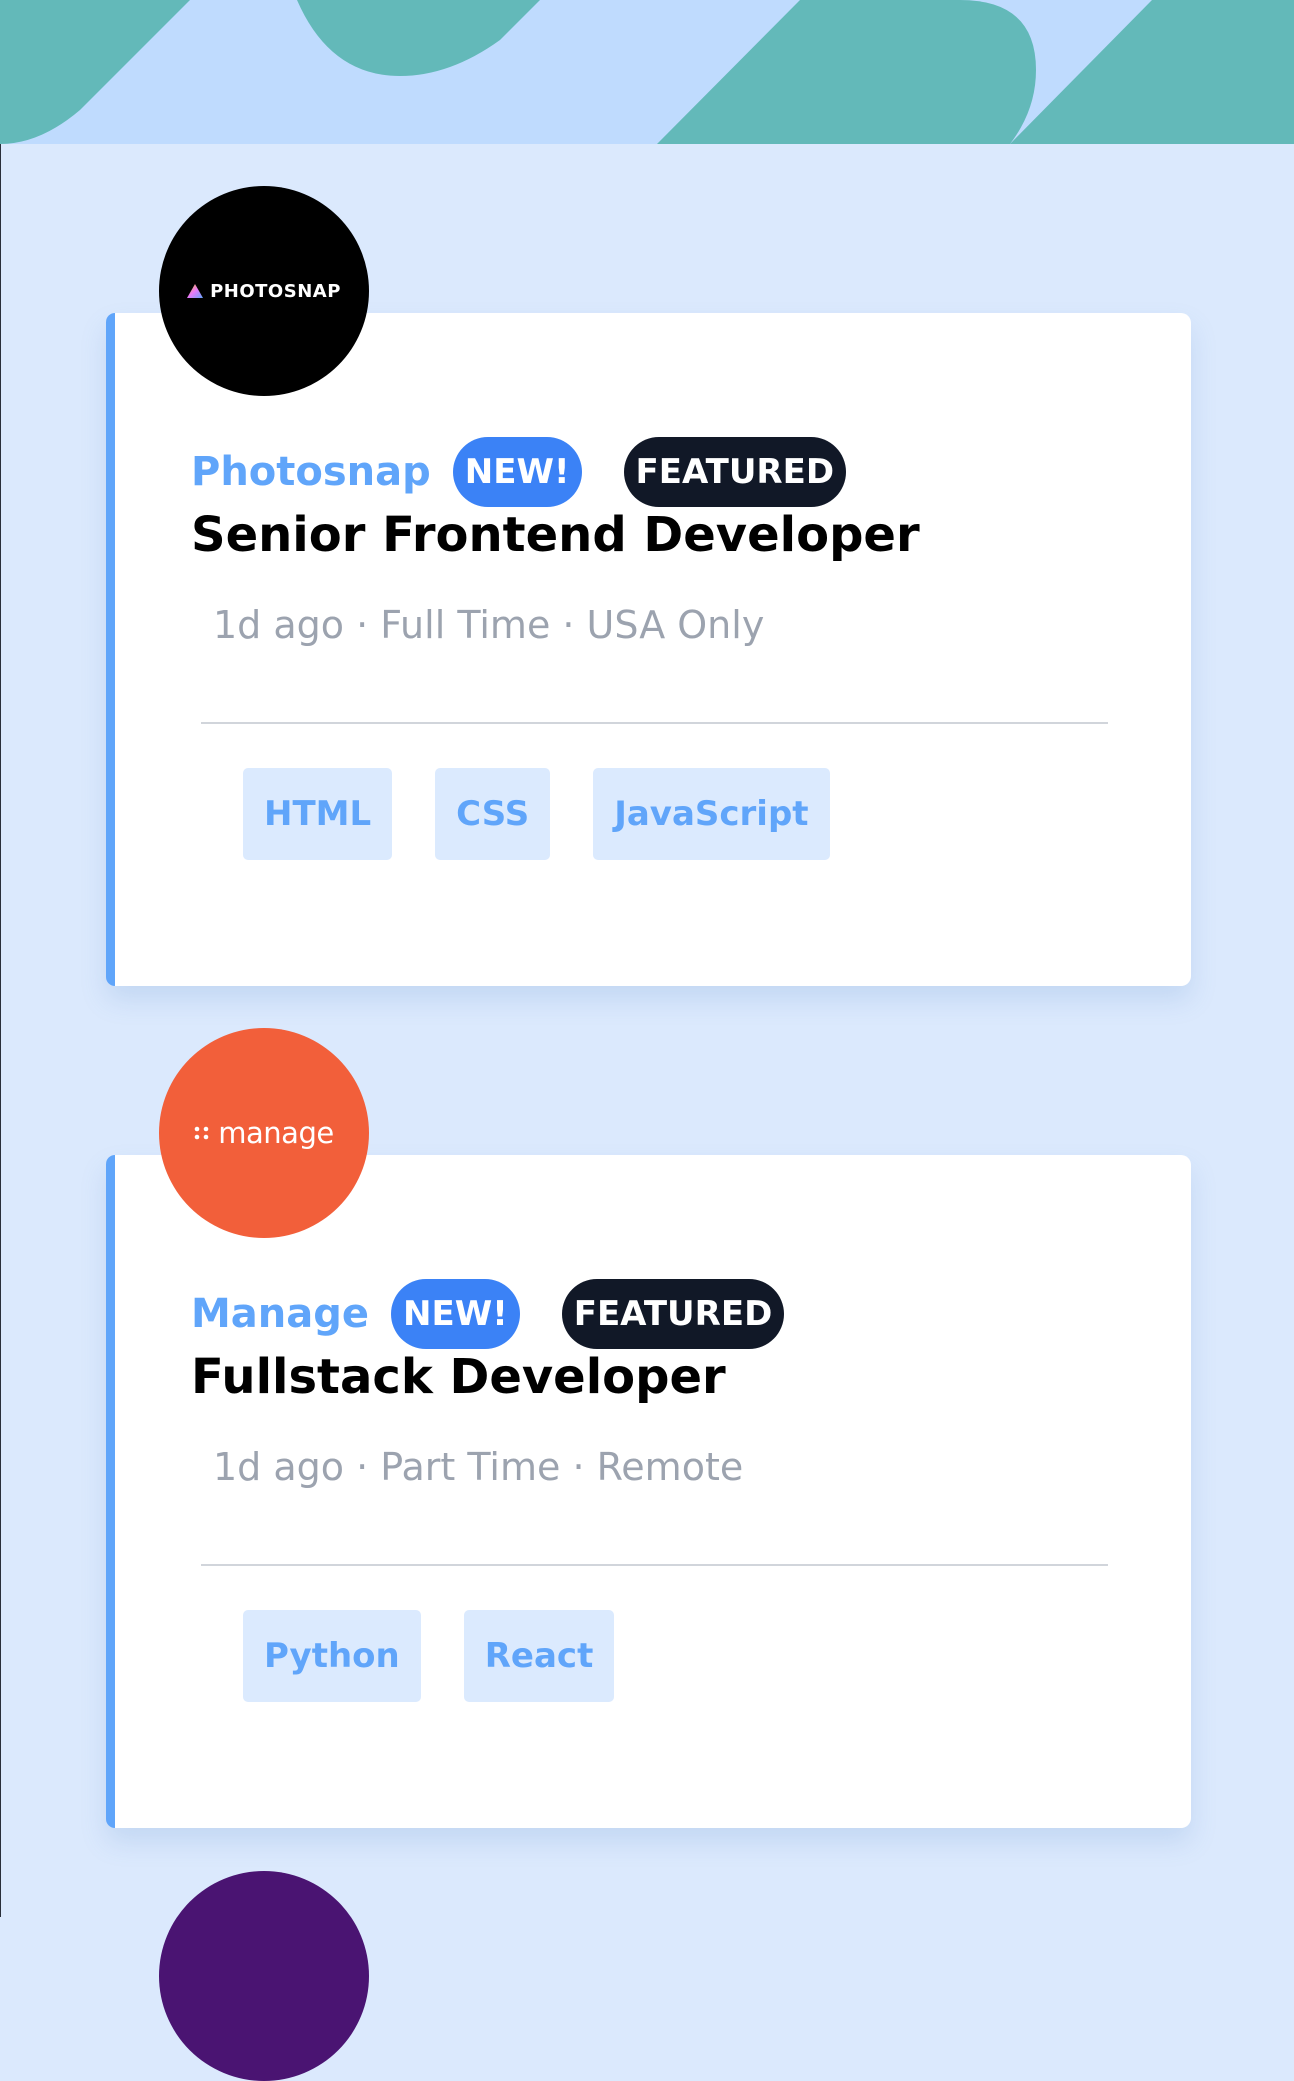 This screenshot has height=2081, width=1294. I want to click on tag-button: Python, so click(332, 1656).